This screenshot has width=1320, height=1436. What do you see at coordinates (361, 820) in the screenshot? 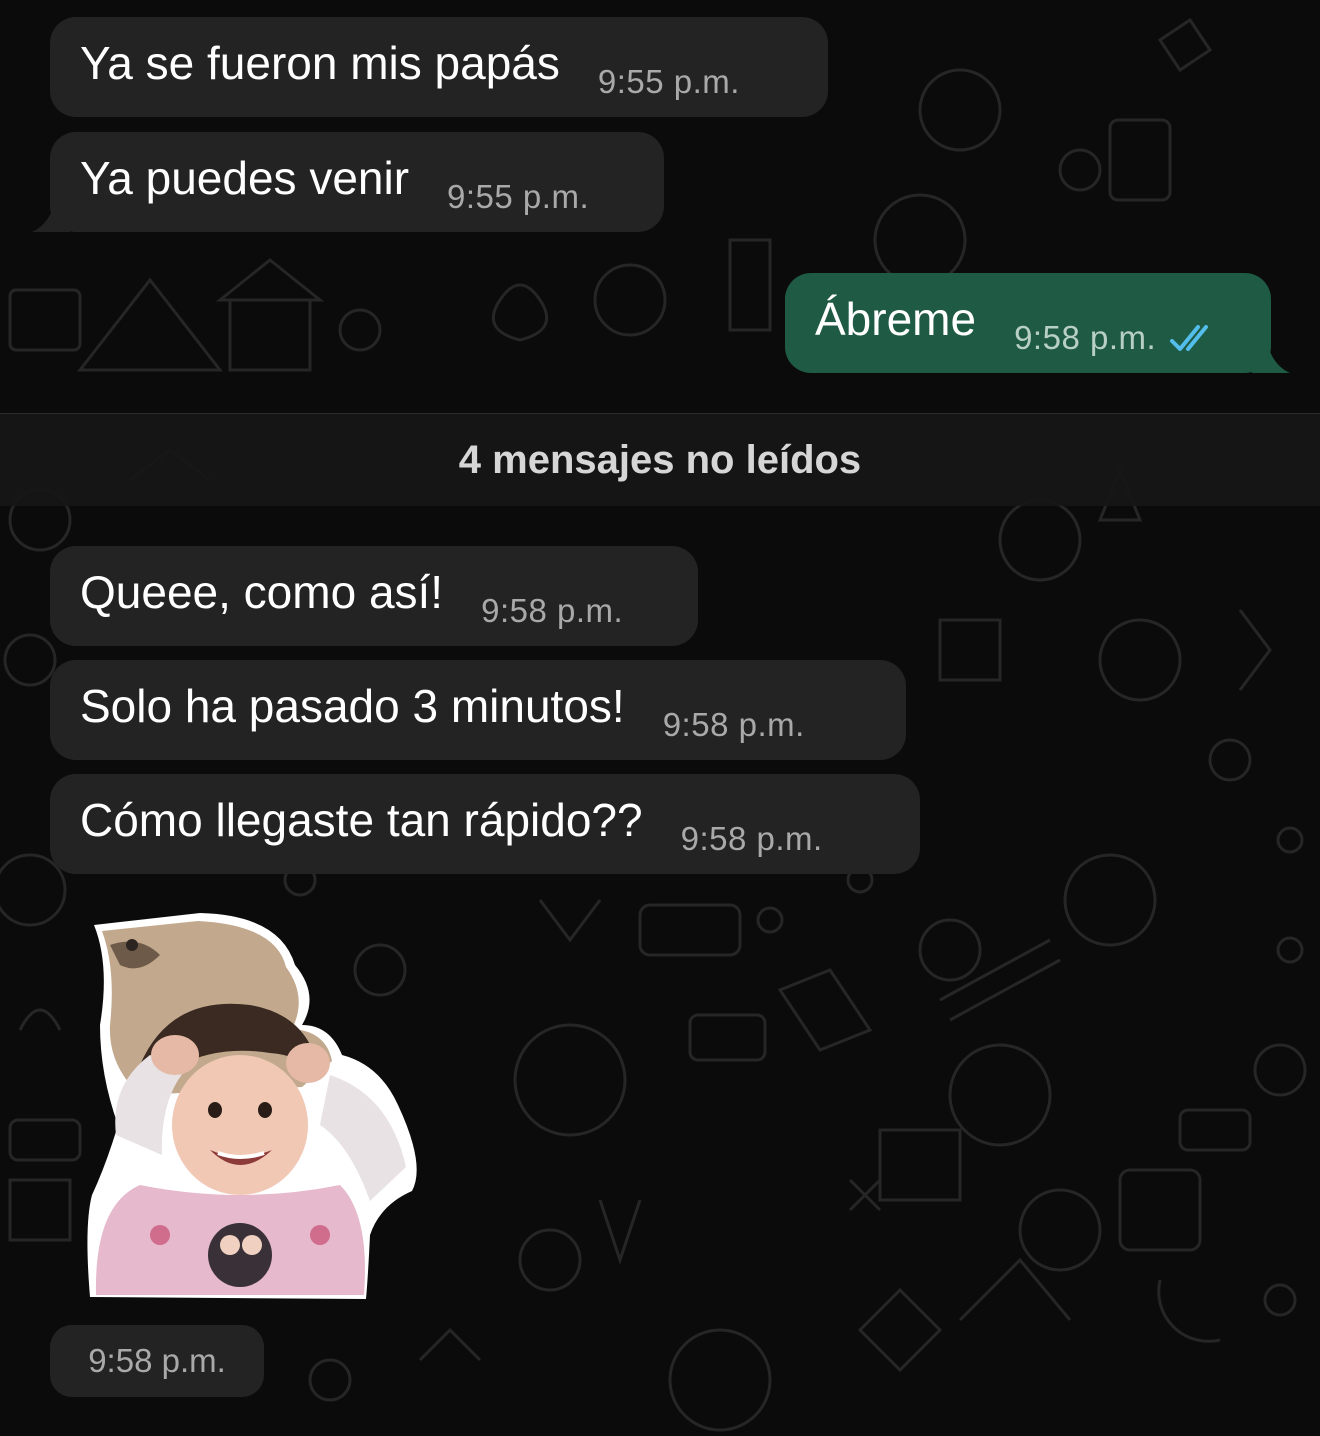
I see `message-text: Cómo llegaste tan rápido??` at bounding box center [361, 820].